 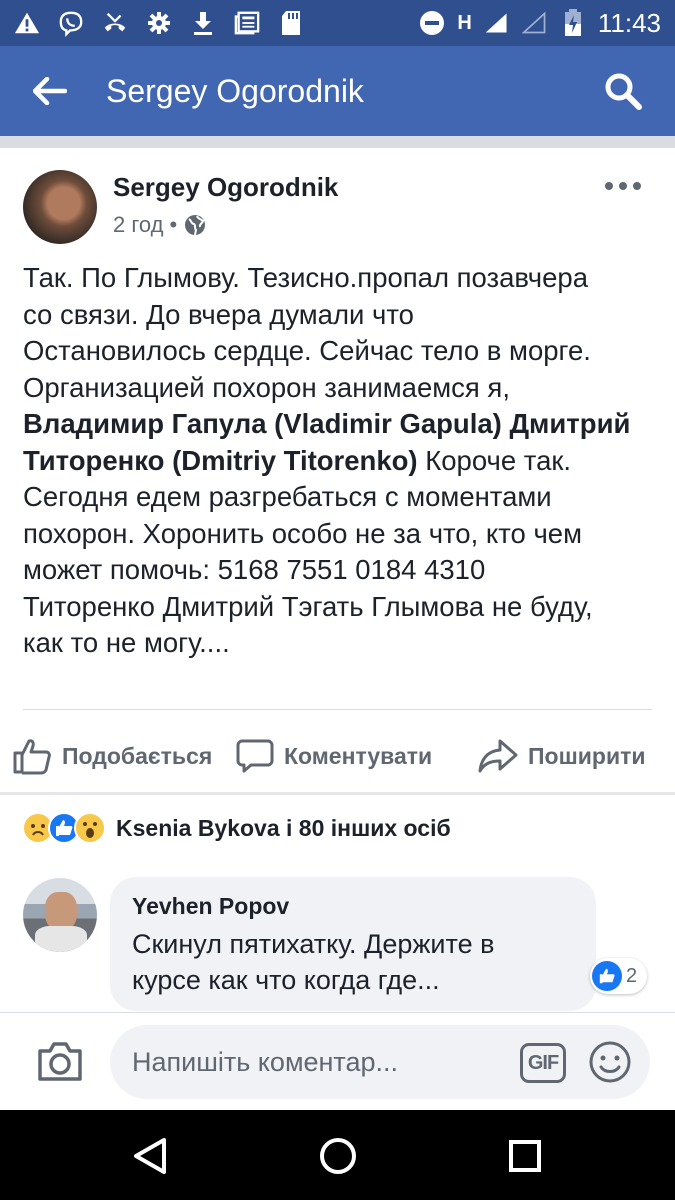 I want to click on network-type: H, so click(x=464, y=22).